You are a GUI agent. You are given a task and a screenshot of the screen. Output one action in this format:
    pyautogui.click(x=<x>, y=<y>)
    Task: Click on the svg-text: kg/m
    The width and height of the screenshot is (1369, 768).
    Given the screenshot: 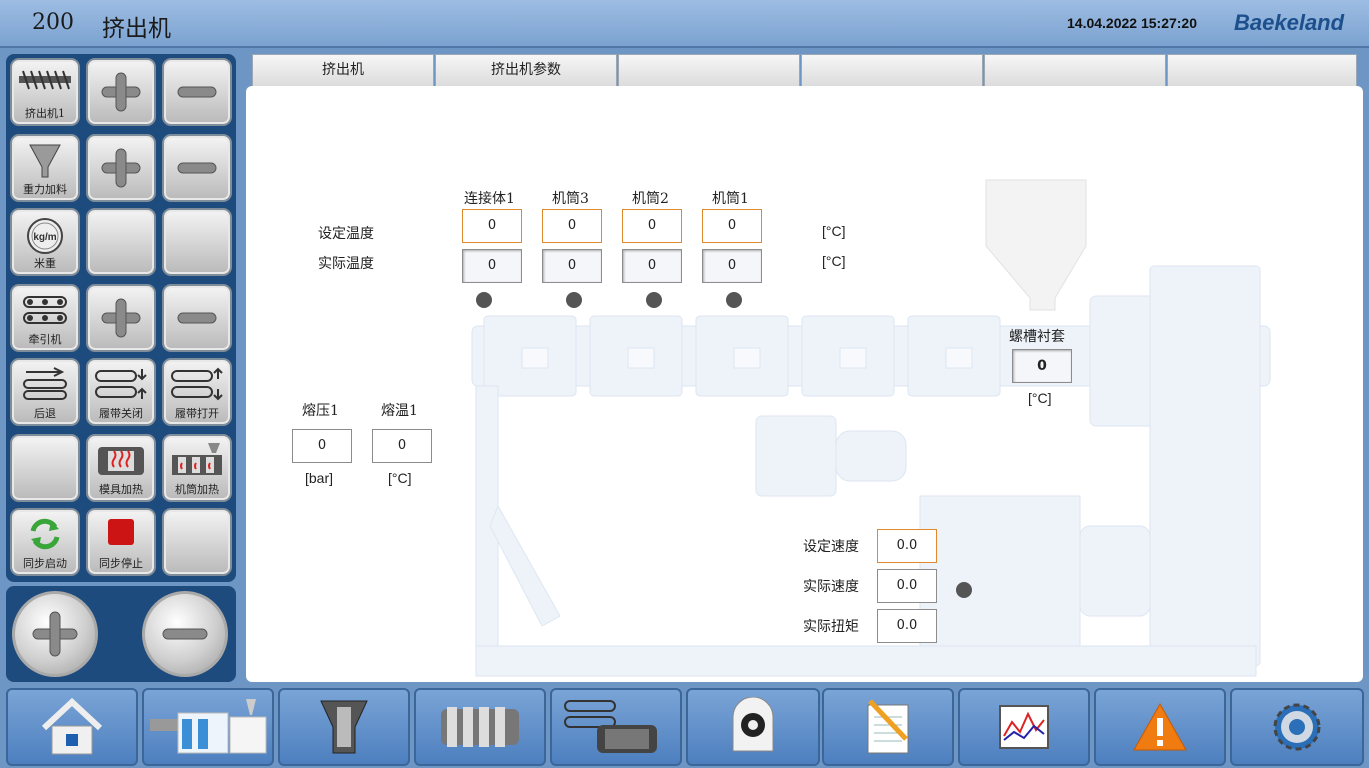 What is the action you would take?
    pyautogui.click(x=44, y=237)
    